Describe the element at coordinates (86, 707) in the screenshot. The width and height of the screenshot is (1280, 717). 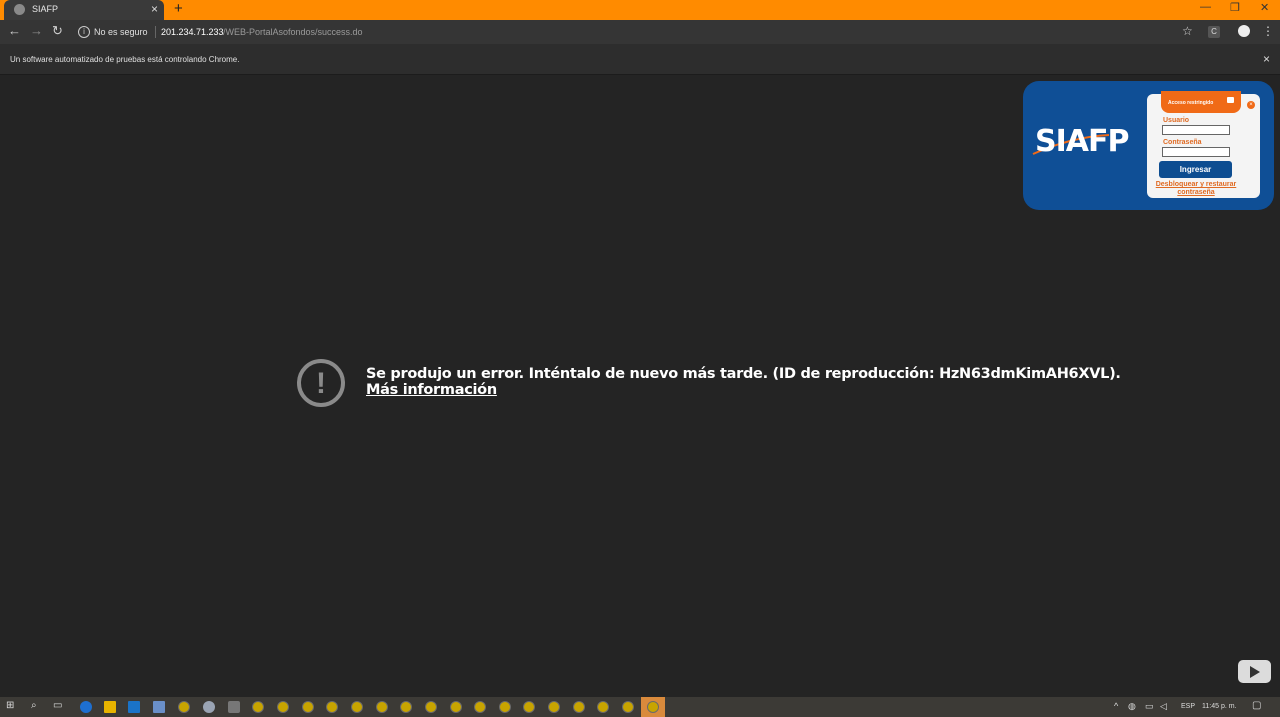
I see `edge-icon` at that location.